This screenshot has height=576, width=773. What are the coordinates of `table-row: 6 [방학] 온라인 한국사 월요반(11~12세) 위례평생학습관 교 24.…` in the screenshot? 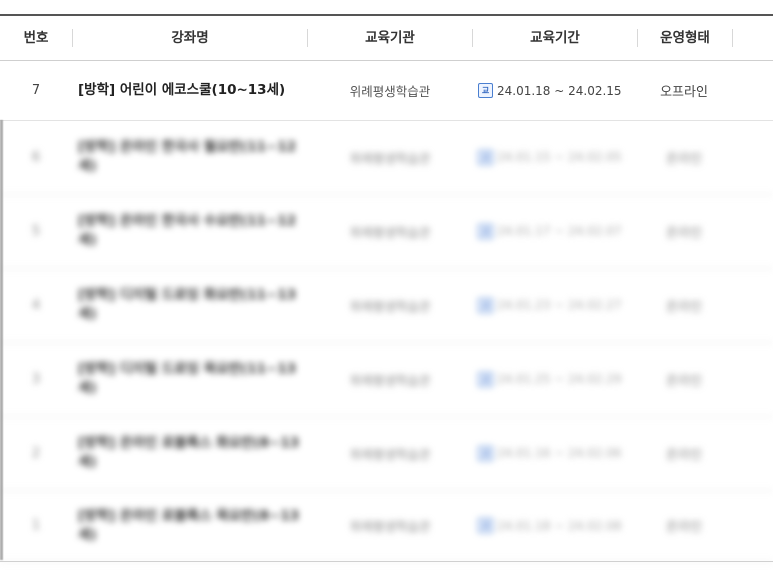 It's located at (386, 157).